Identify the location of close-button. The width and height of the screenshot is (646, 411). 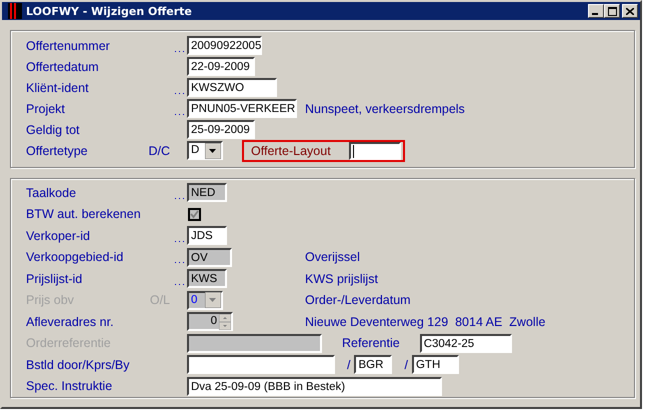
(630, 11).